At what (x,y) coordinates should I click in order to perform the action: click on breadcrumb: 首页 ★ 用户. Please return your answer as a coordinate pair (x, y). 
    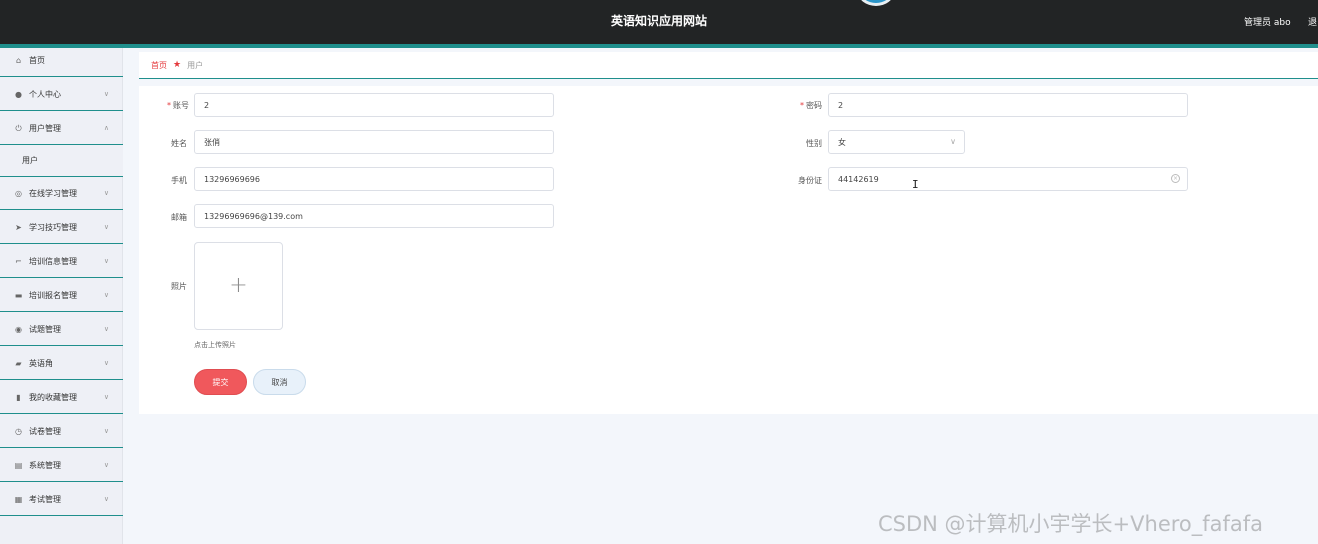
    Looking at the image, I should click on (728, 65).